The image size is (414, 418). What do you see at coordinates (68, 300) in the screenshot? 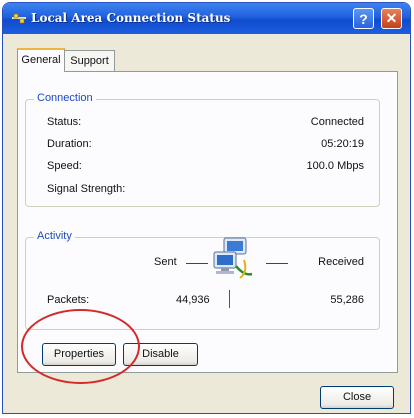
I see `packets-label: Packets:` at bounding box center [68, 300].